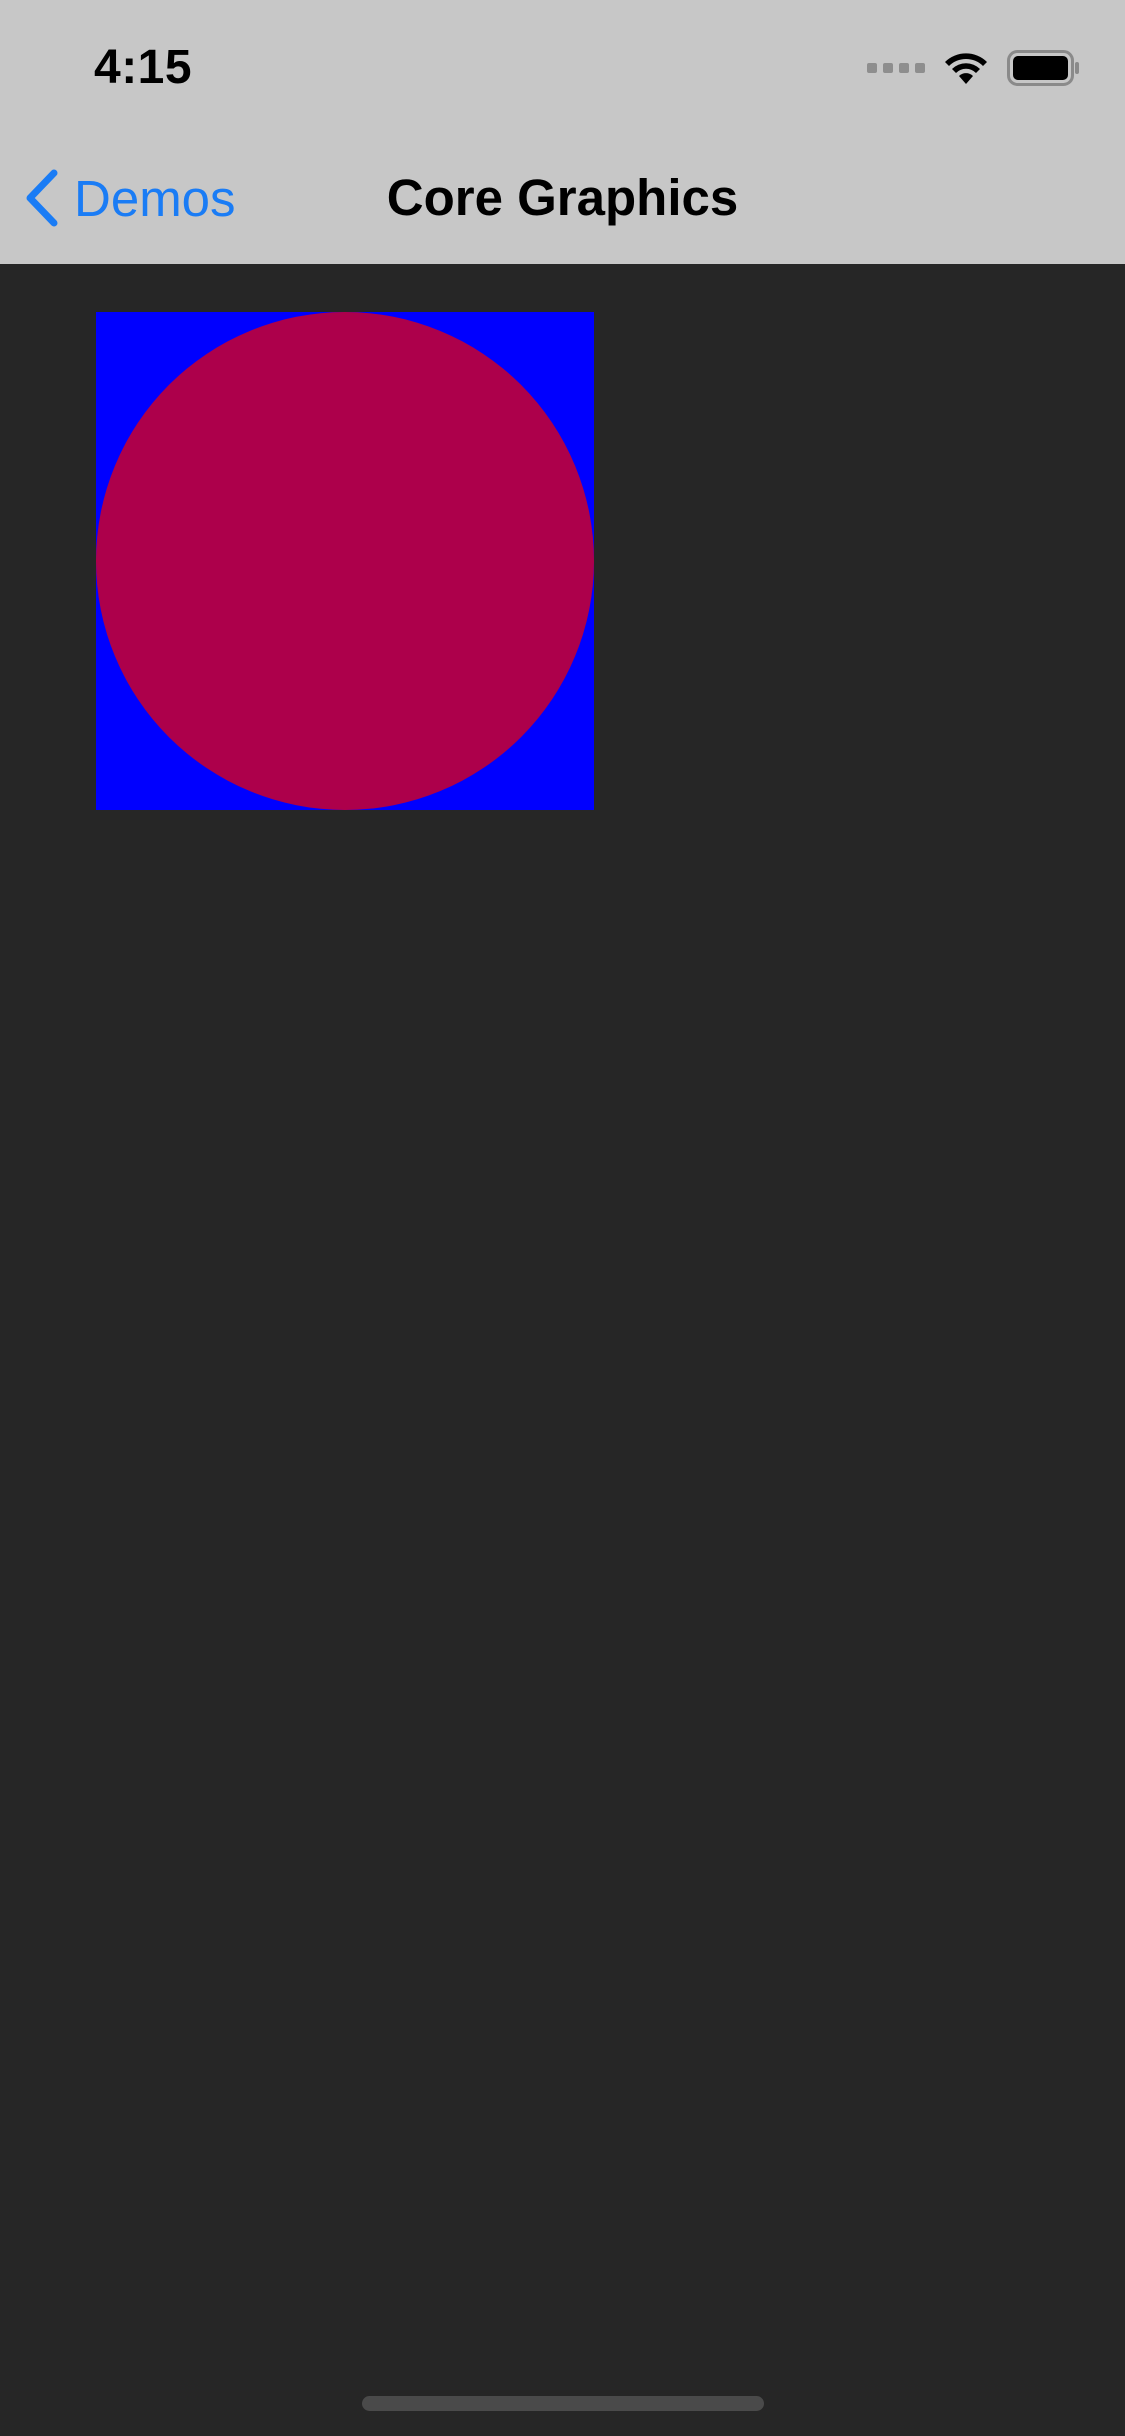 The height and width of the screenshot is (2436, 1125). I want to click on page-title: Core Graphics, so click(562, 197).